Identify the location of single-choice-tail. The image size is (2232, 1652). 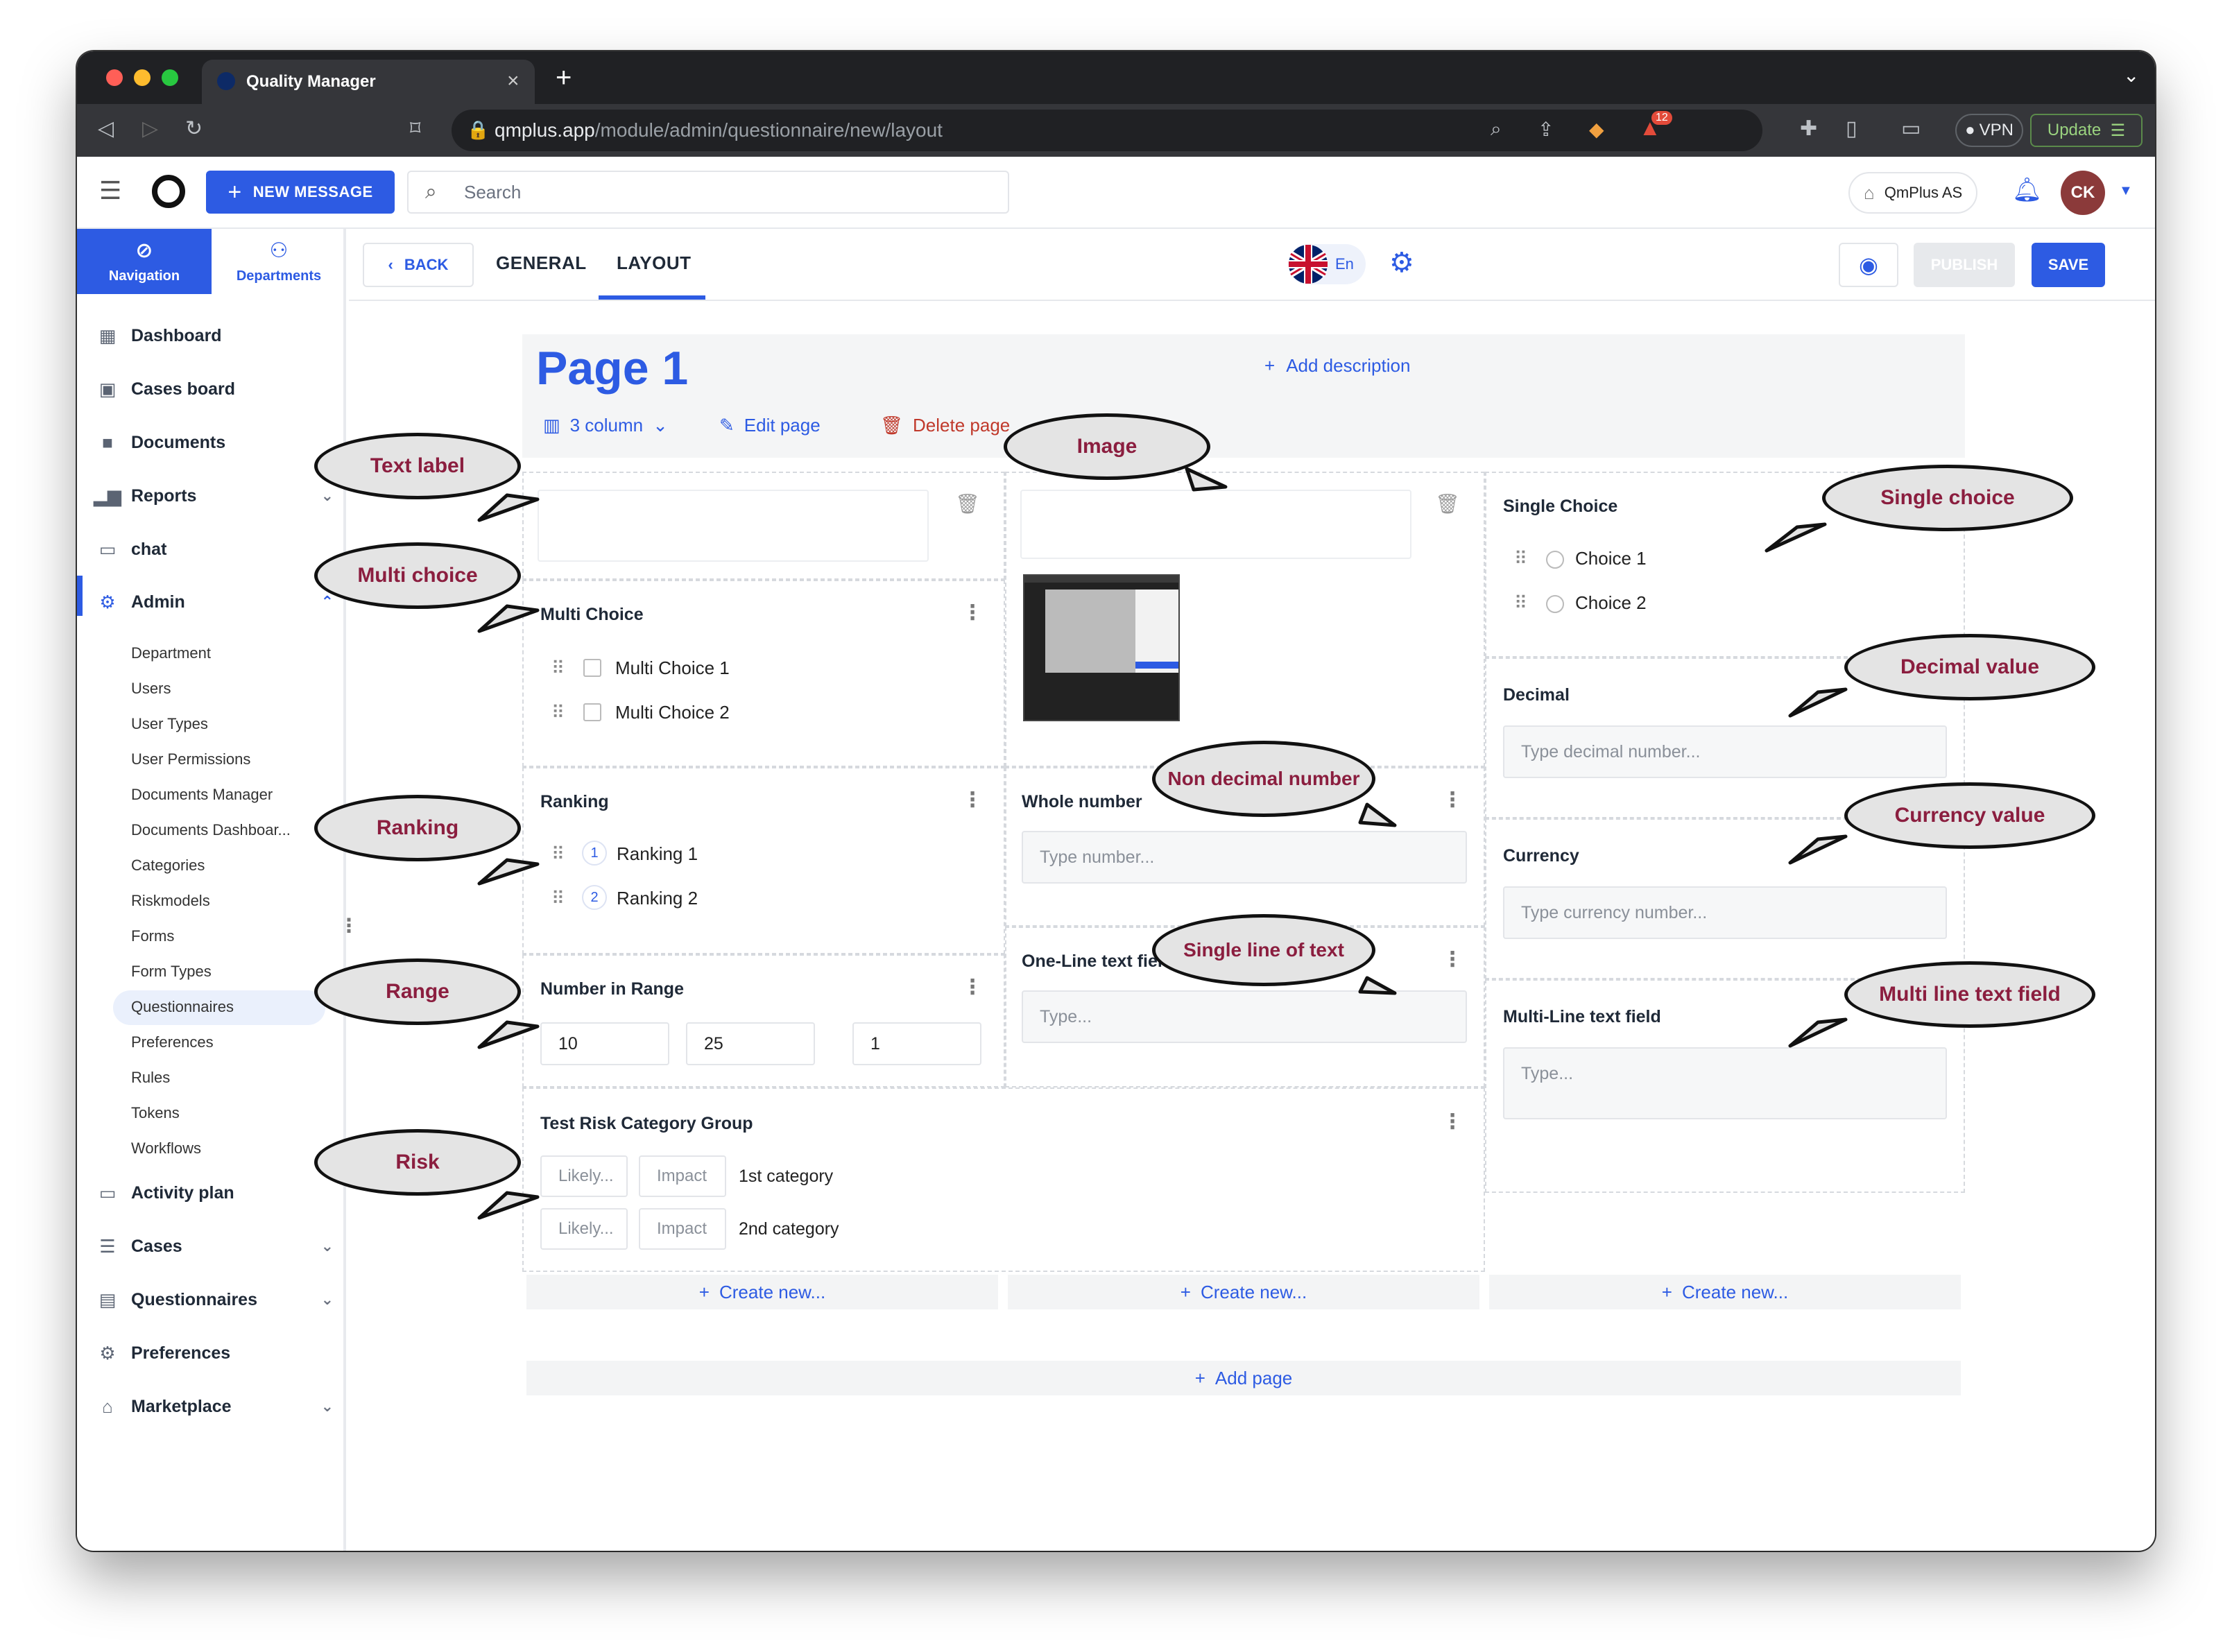
(1796, 537).